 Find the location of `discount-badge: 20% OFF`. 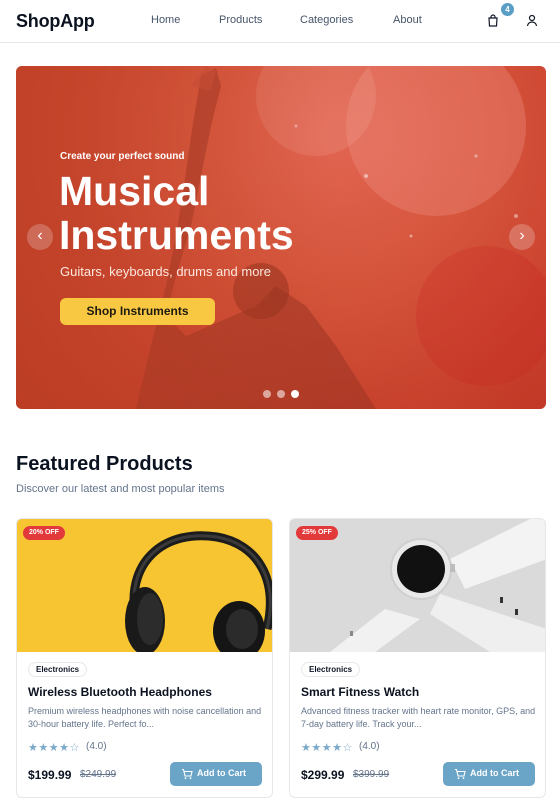

discount-badge: 20% OFF is located at coordinates (44, 533).